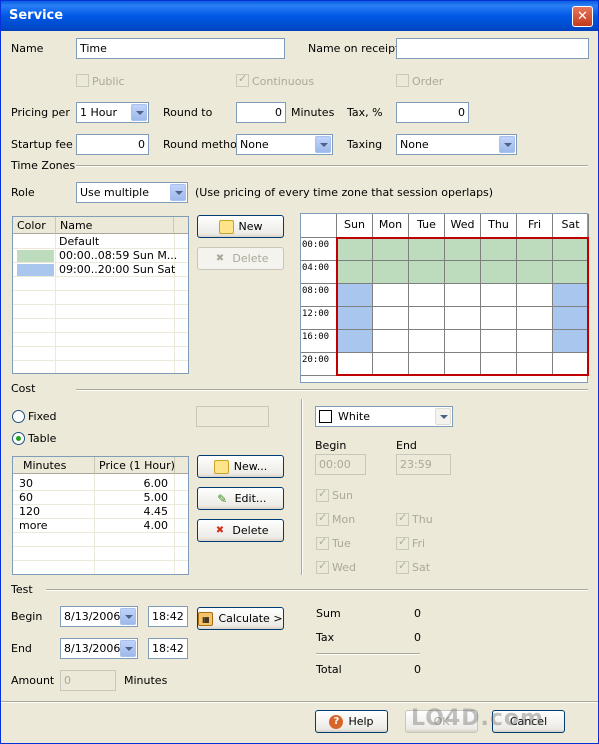 This screenshot has height=744, width=599. Describe the element at coordinates (535, 226) in the screenshot. I see `day-header: Fri` at that location.